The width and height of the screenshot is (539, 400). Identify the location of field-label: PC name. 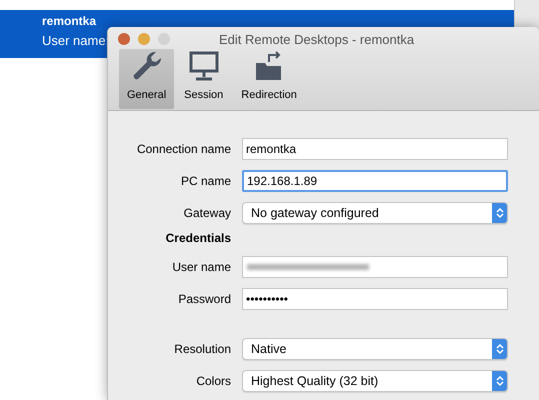
(206, 181).